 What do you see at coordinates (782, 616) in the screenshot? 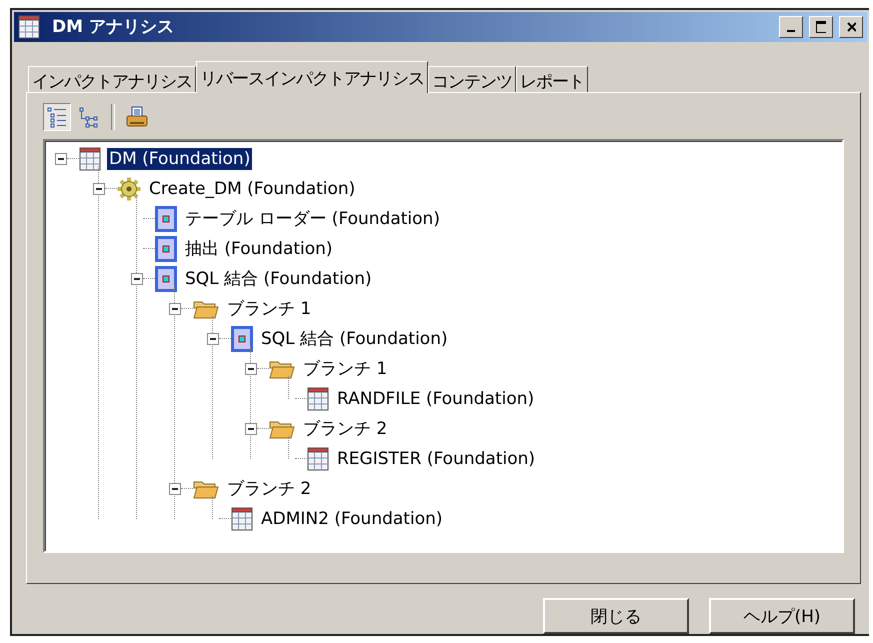
I see `dialog-button: ヘルプ(H)` at bounding box center [782, 616].